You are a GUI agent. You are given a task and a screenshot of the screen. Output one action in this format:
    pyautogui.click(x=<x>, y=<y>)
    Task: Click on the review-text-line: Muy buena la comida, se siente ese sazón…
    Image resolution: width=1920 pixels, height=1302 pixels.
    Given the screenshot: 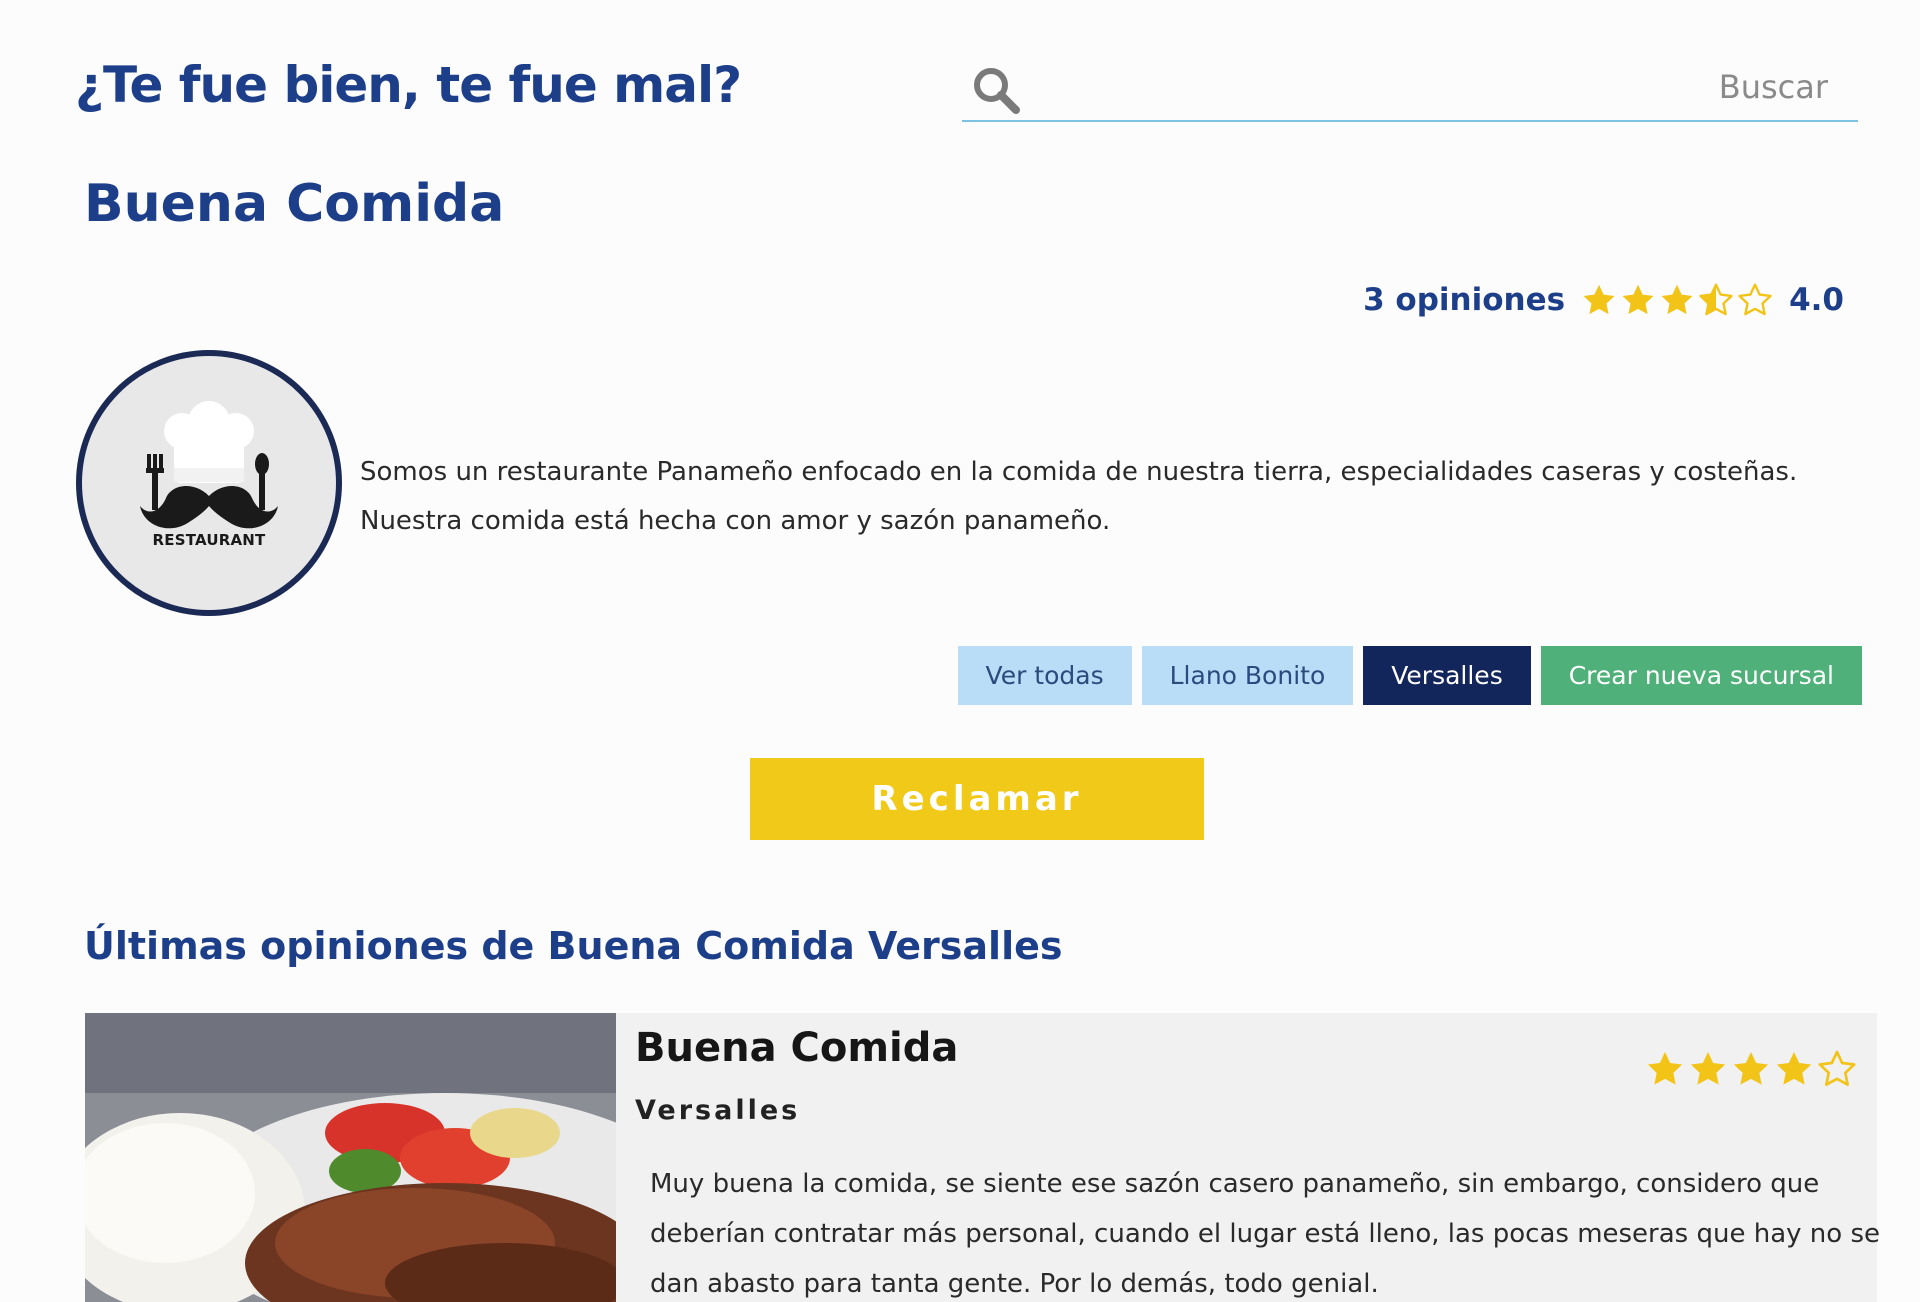 What is the action you would take?
    pyautogui.click(x=1235, y=1184)
    